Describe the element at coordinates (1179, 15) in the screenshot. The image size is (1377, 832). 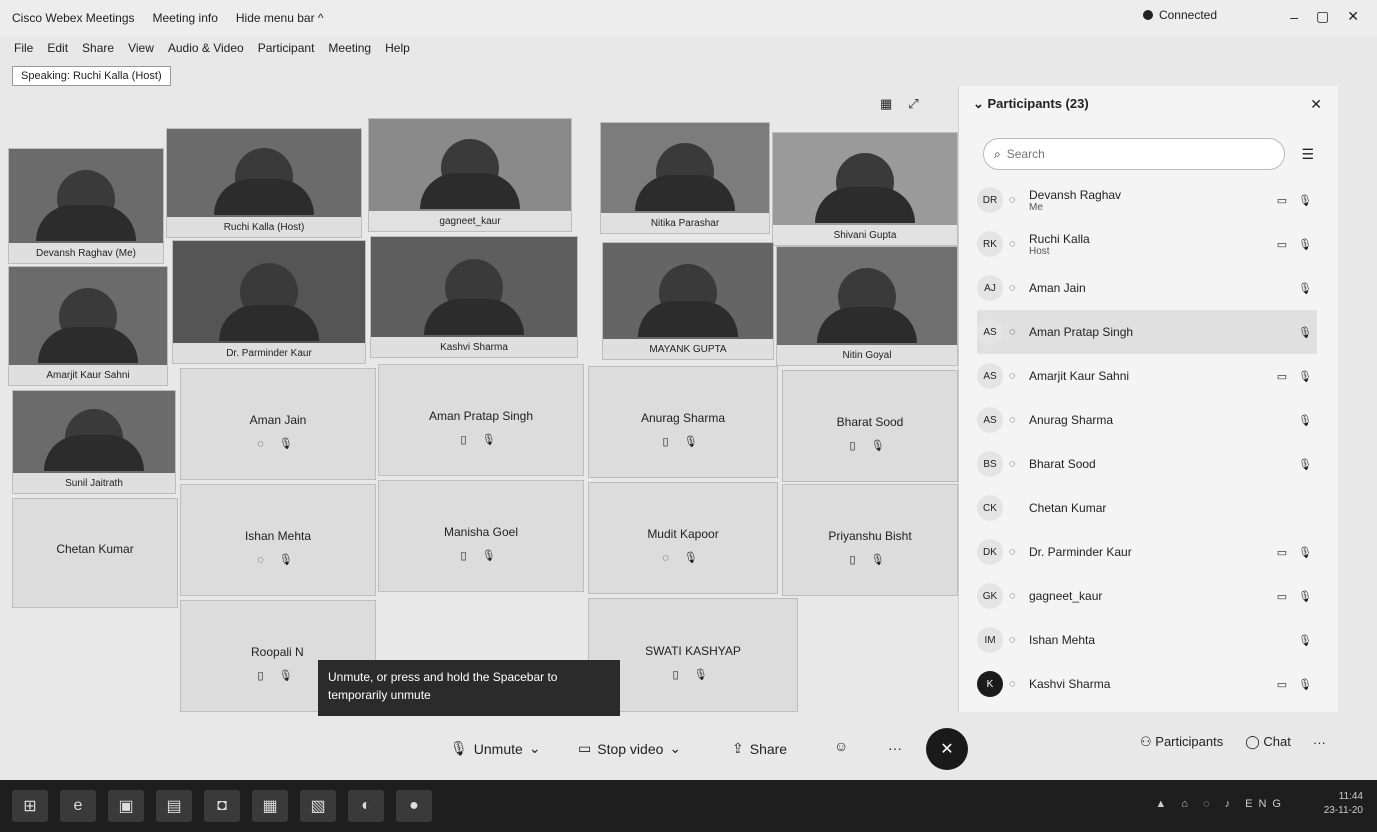
I see `connection-status: Connected` at that location.